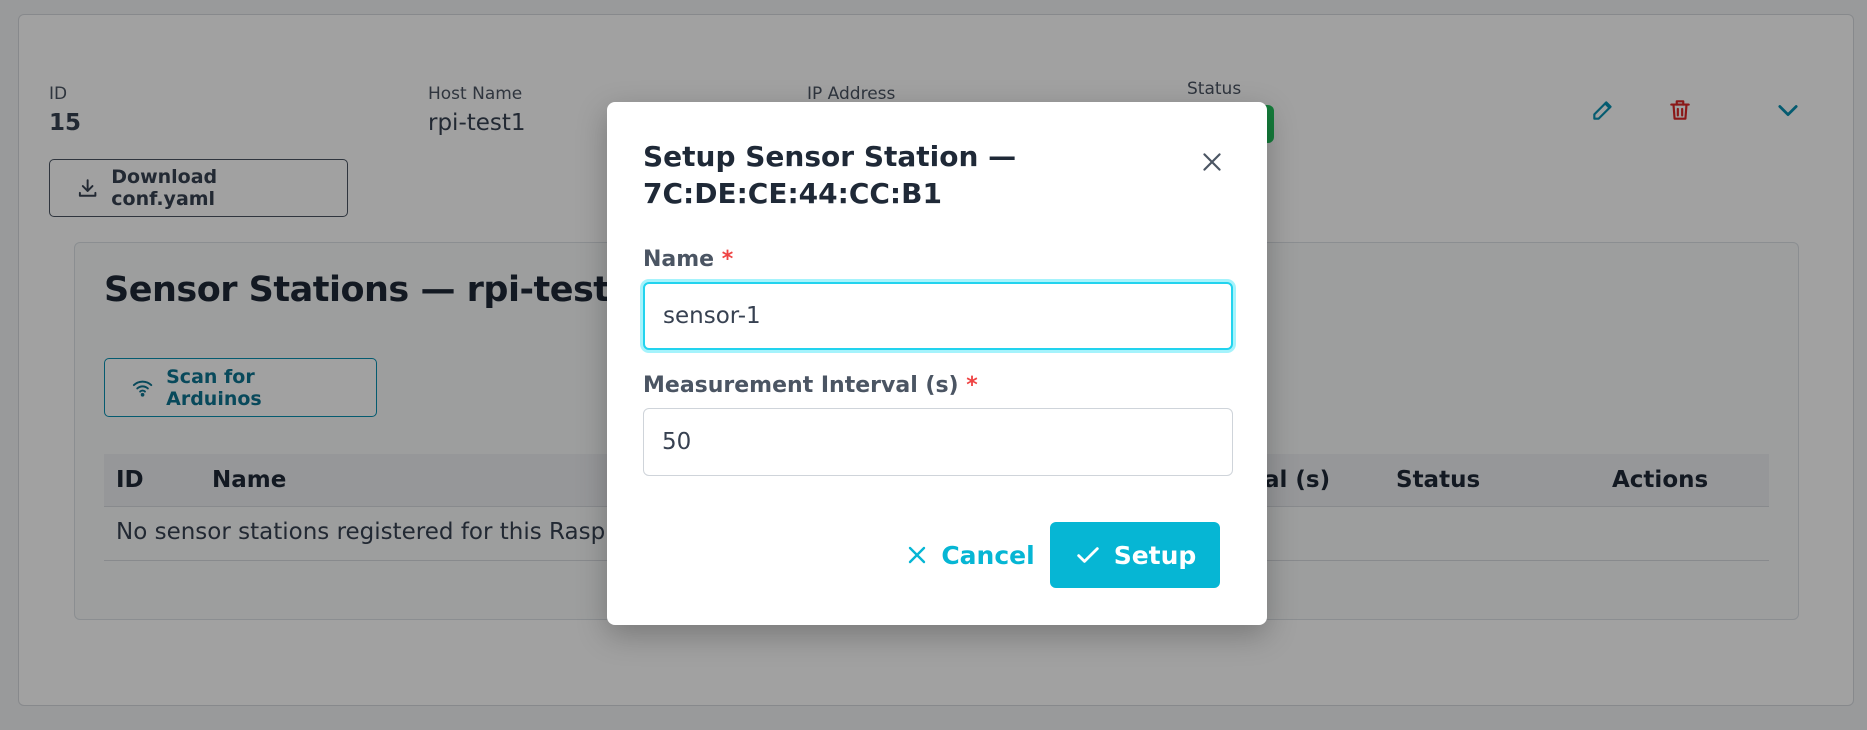 The height and width of the screenshot is (730, 1867). I want to click on close-dialog-button, so click(1212, 162).